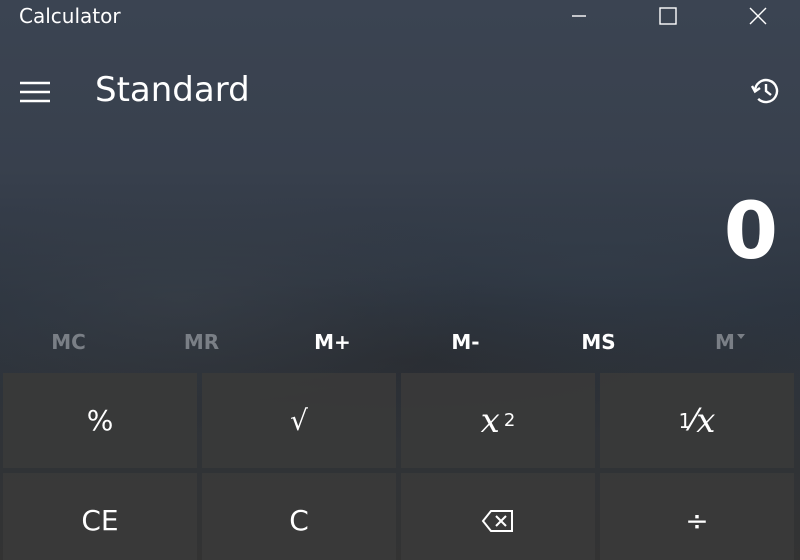 This screenshot has height=560, width=800. Describe the element at coordinates (400, 16) in the screenshot. I see `title-bar: Calculator` at that location.